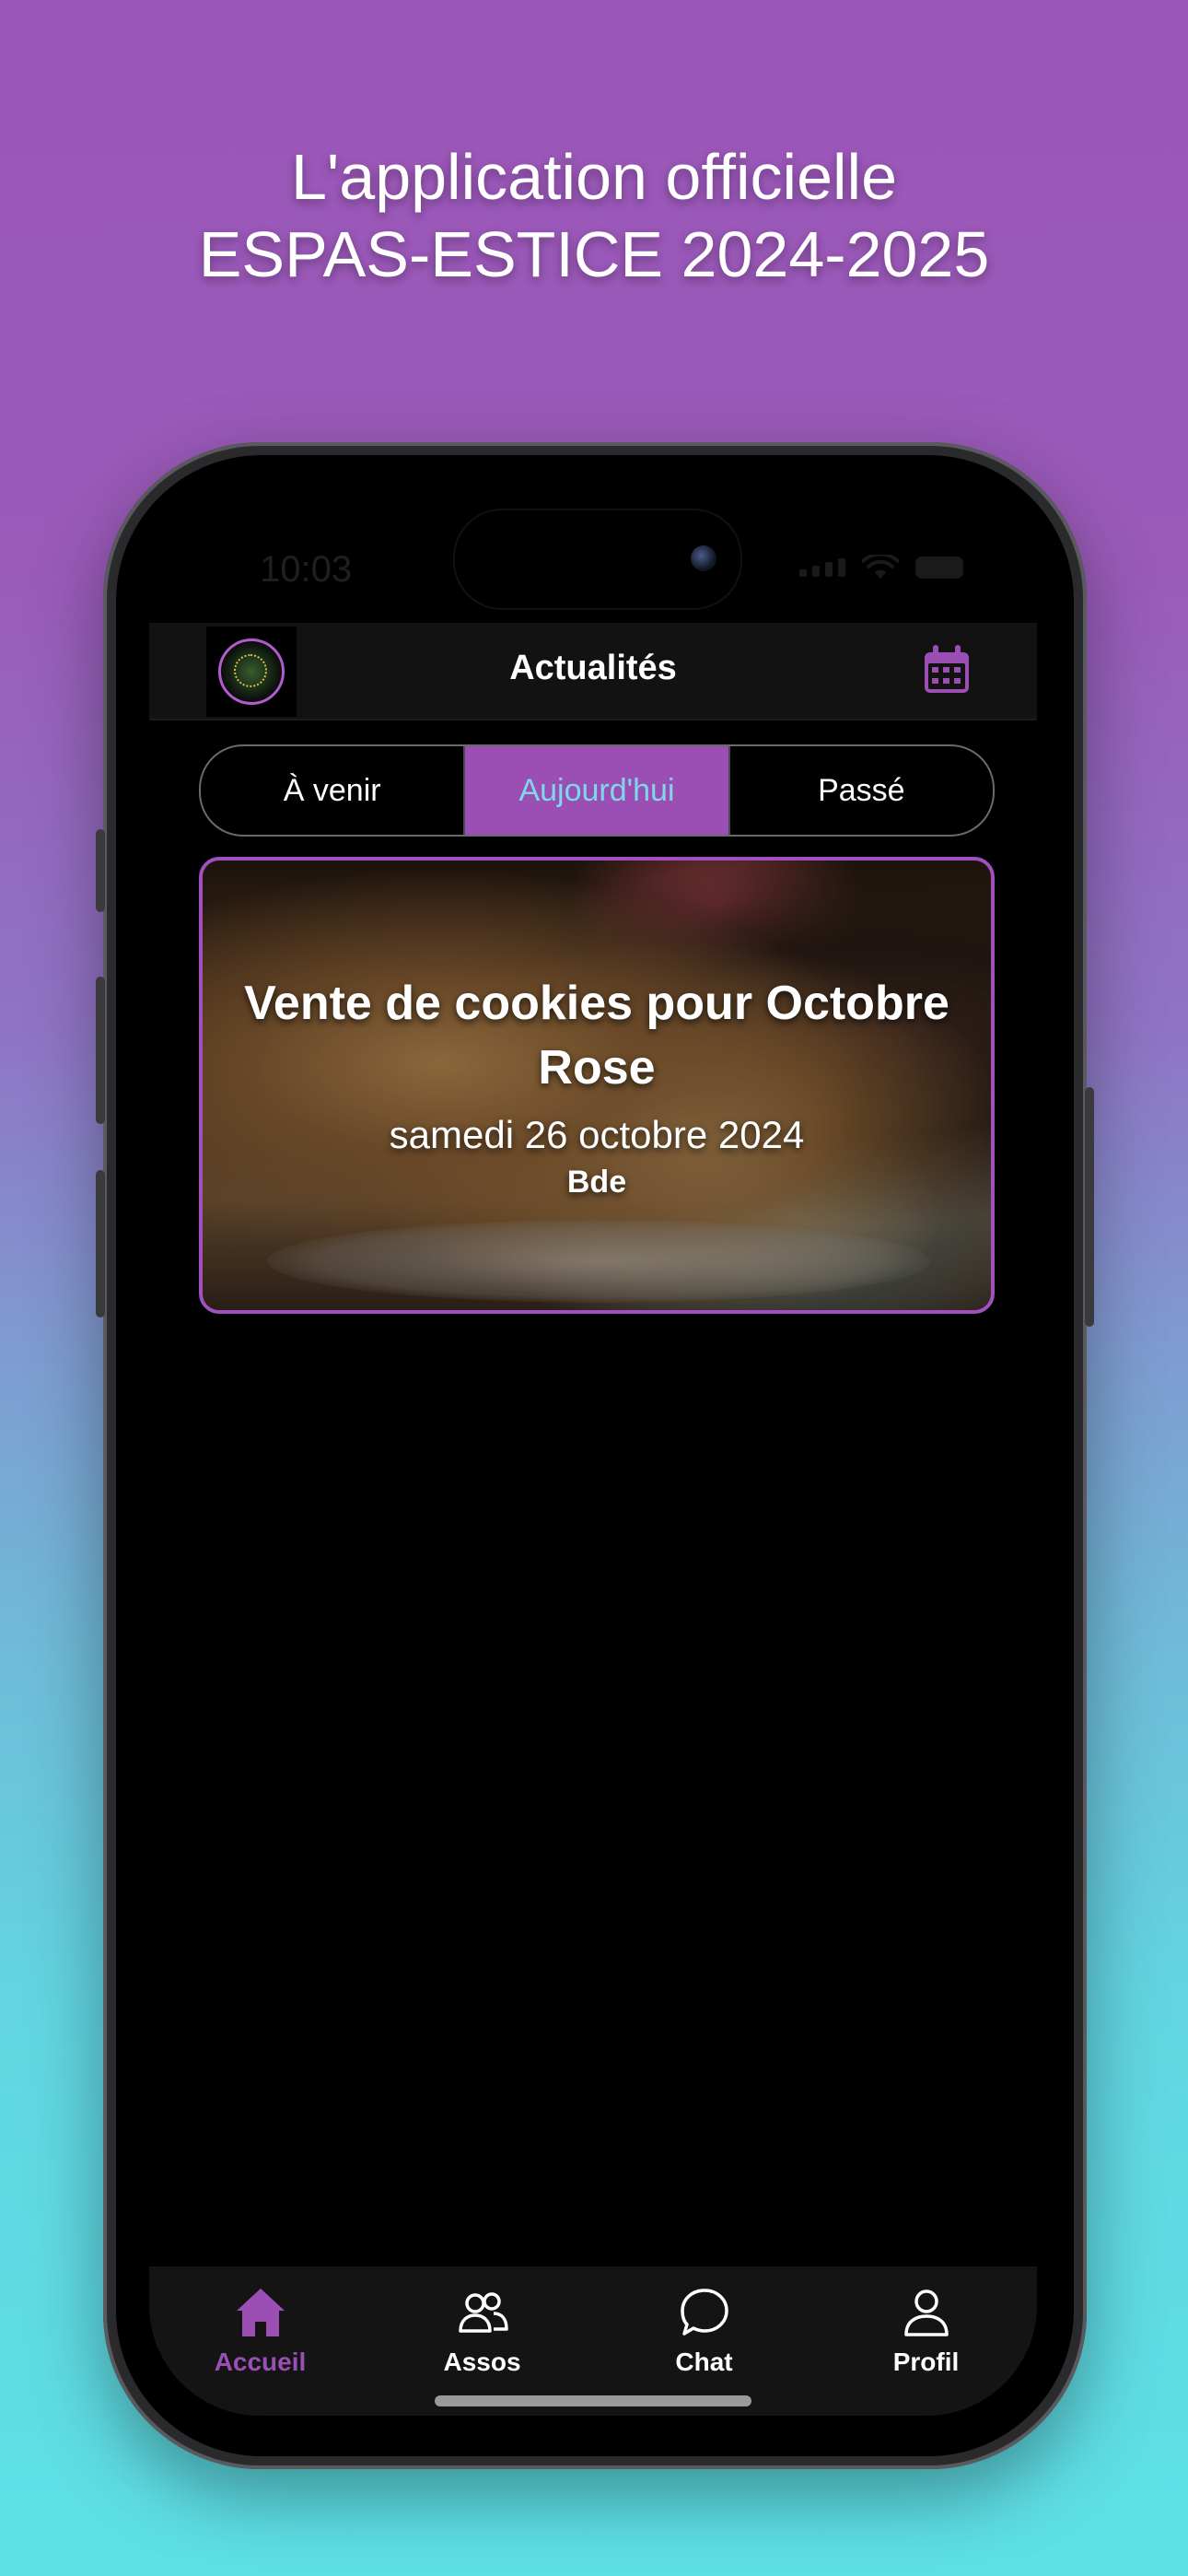  Describe the element at coordinates (1089, 1207) in the screenshot. I see `power-button` at that location.